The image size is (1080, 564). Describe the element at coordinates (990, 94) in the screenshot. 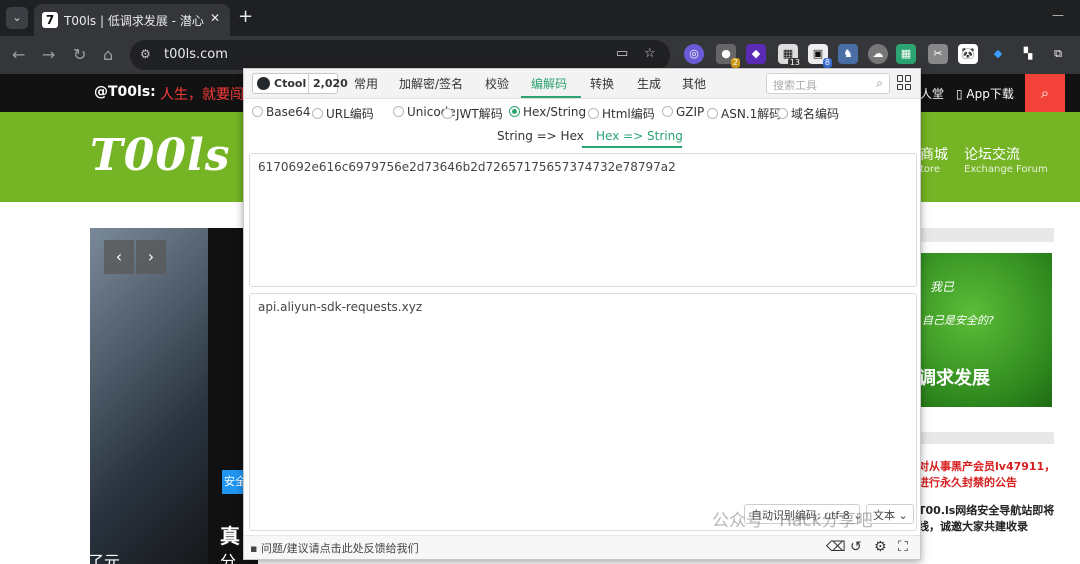

I see `app-download-label: App下载` at that location.